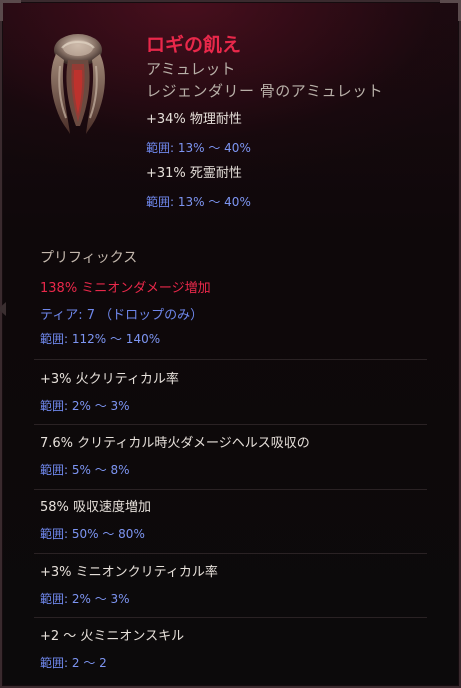 The width and height of the screenshot is (461, 688). What do you see at coordinates (265, 91) in the screenshot?
I see `item-subtype: レジェンダリー 骨のアミュレット` at bounding box center [265, 91].